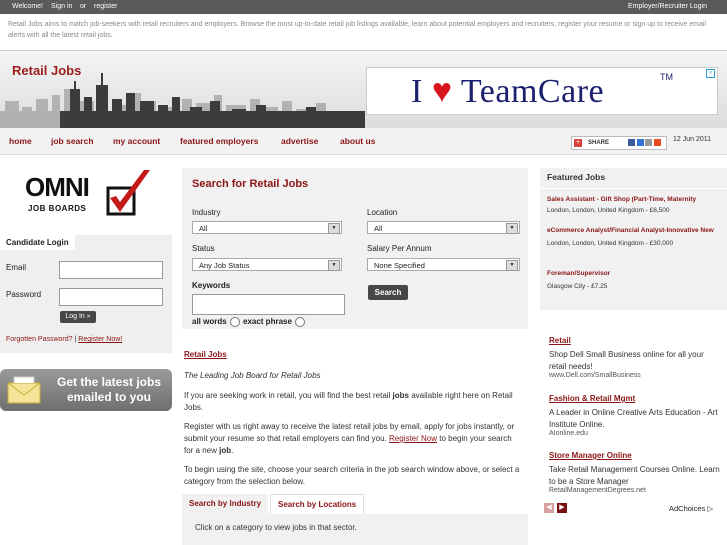 Image resolution: width=727 pixels, height=545 pixels. I want to click on ad-title-link: Retail, so click(560, 340).